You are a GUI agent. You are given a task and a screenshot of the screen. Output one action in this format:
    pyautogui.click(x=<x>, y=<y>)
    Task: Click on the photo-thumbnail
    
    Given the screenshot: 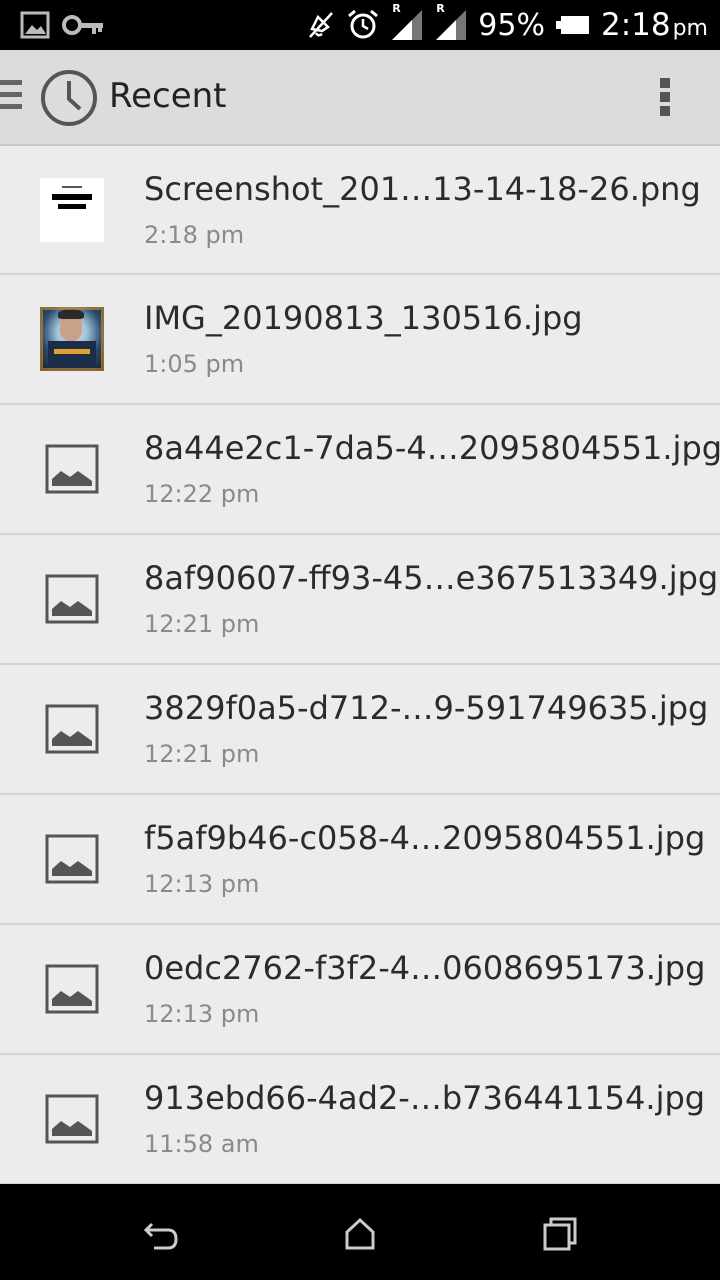 What is the action you would take?
    pyautogui.click(x=72, y=339)
    